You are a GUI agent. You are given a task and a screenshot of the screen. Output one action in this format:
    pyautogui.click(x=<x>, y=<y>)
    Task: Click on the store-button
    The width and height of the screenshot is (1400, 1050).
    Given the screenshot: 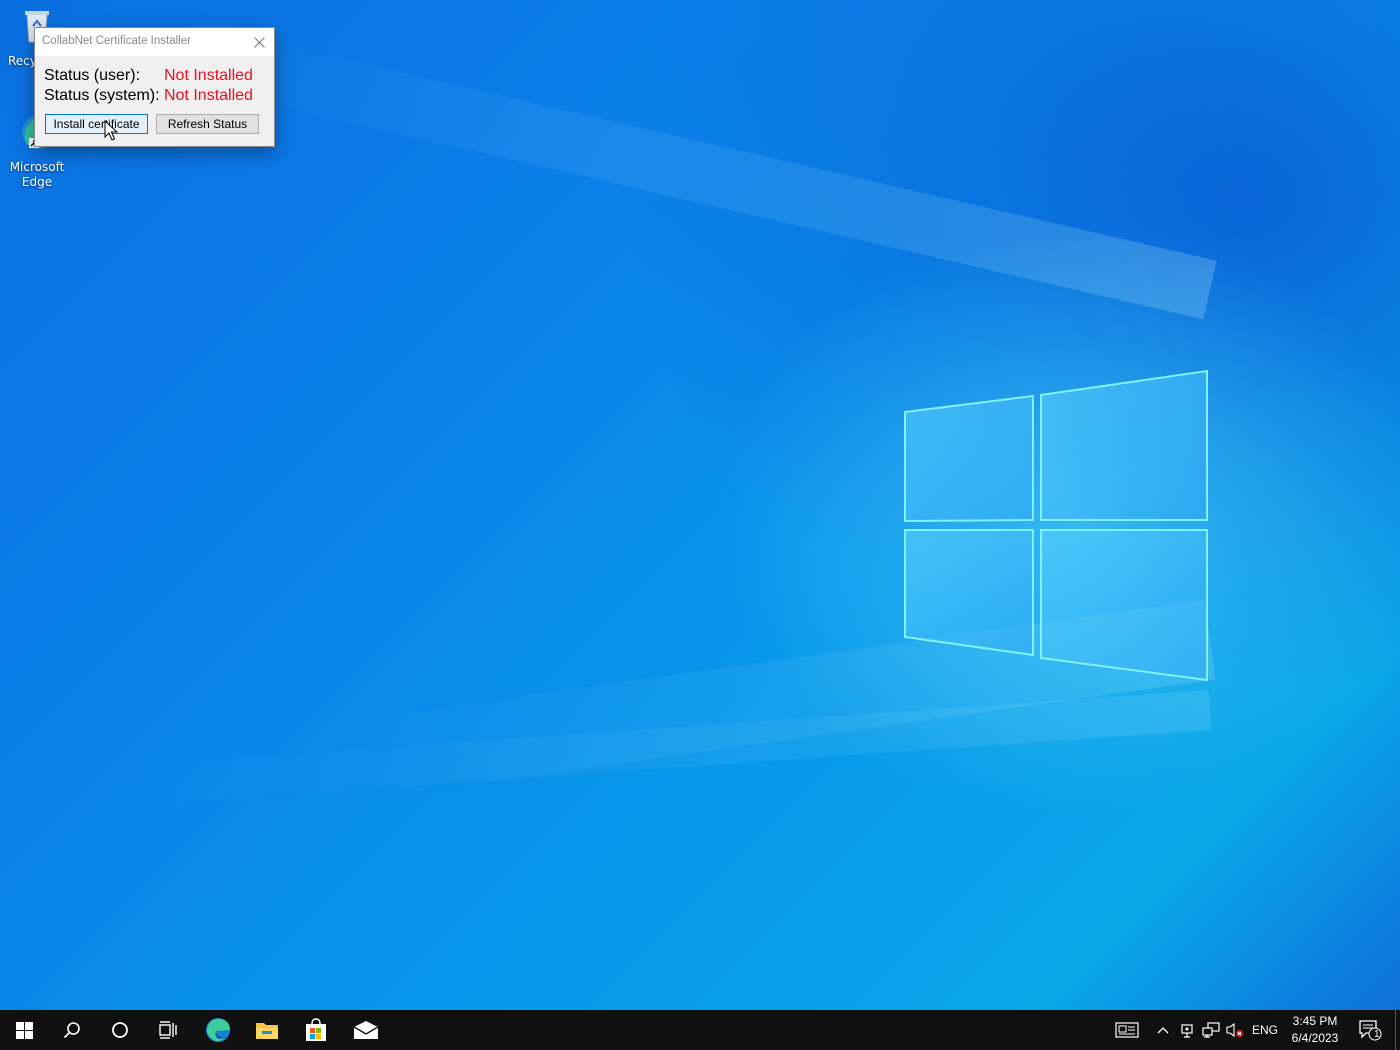 What is the action you would take?
    pyautogui.click(x=316, y=1030)
    